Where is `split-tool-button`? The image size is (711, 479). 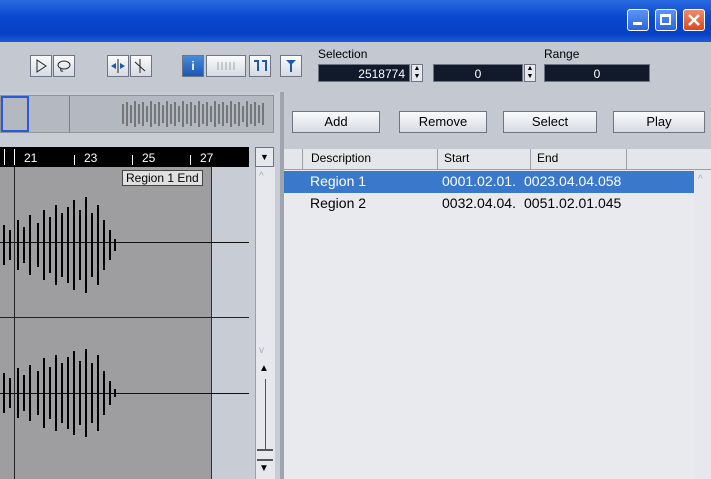 split-tool-button is located at coordinates (118, 66).